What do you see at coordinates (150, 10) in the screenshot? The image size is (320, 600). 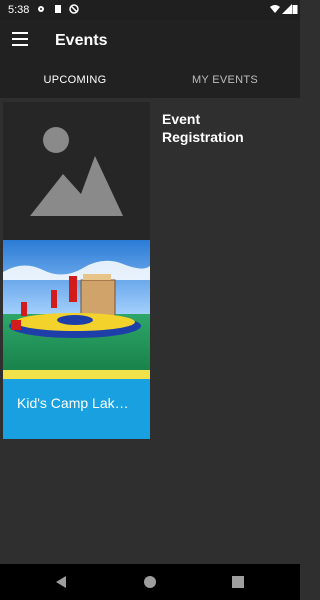 I see `status-bar: 5:38` at bounding box center [150, 10].